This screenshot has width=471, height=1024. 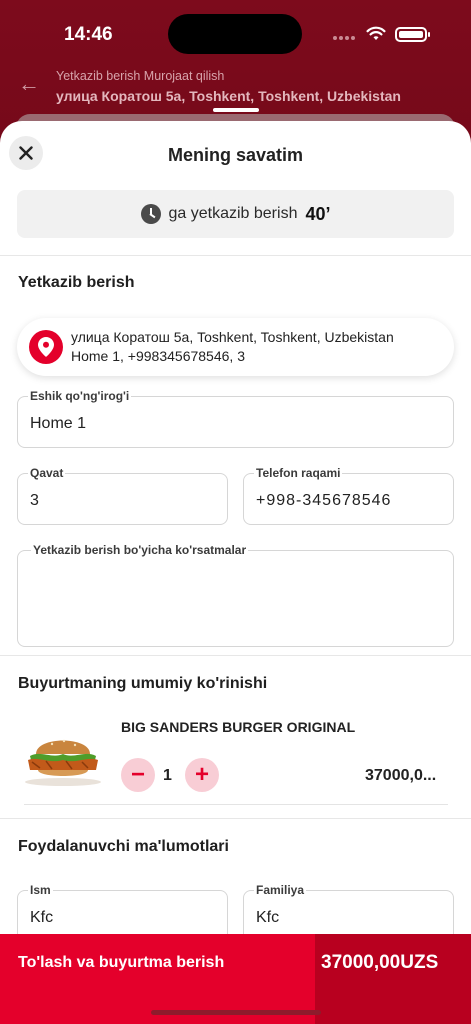 I want to click on delivery-eta: ga yetkazib berish 40’, so click(x=235, y=214).